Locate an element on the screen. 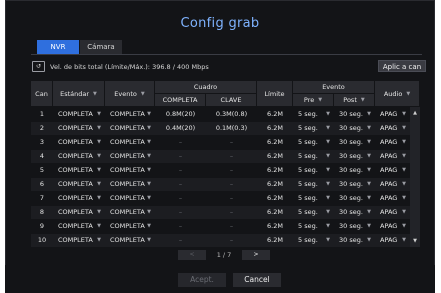 Image resolution: width=441 pixels, height=293 pixels. header-pre: Pre ▼ is located at coordinates (313, 100).